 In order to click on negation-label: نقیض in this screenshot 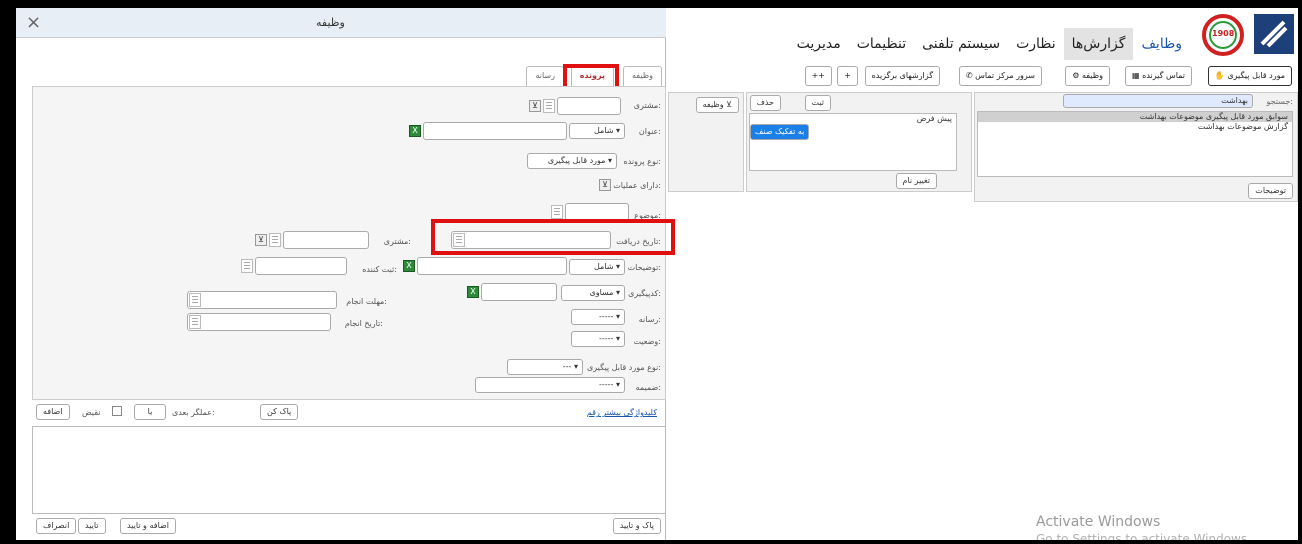, I will do `click(91, 412)`.